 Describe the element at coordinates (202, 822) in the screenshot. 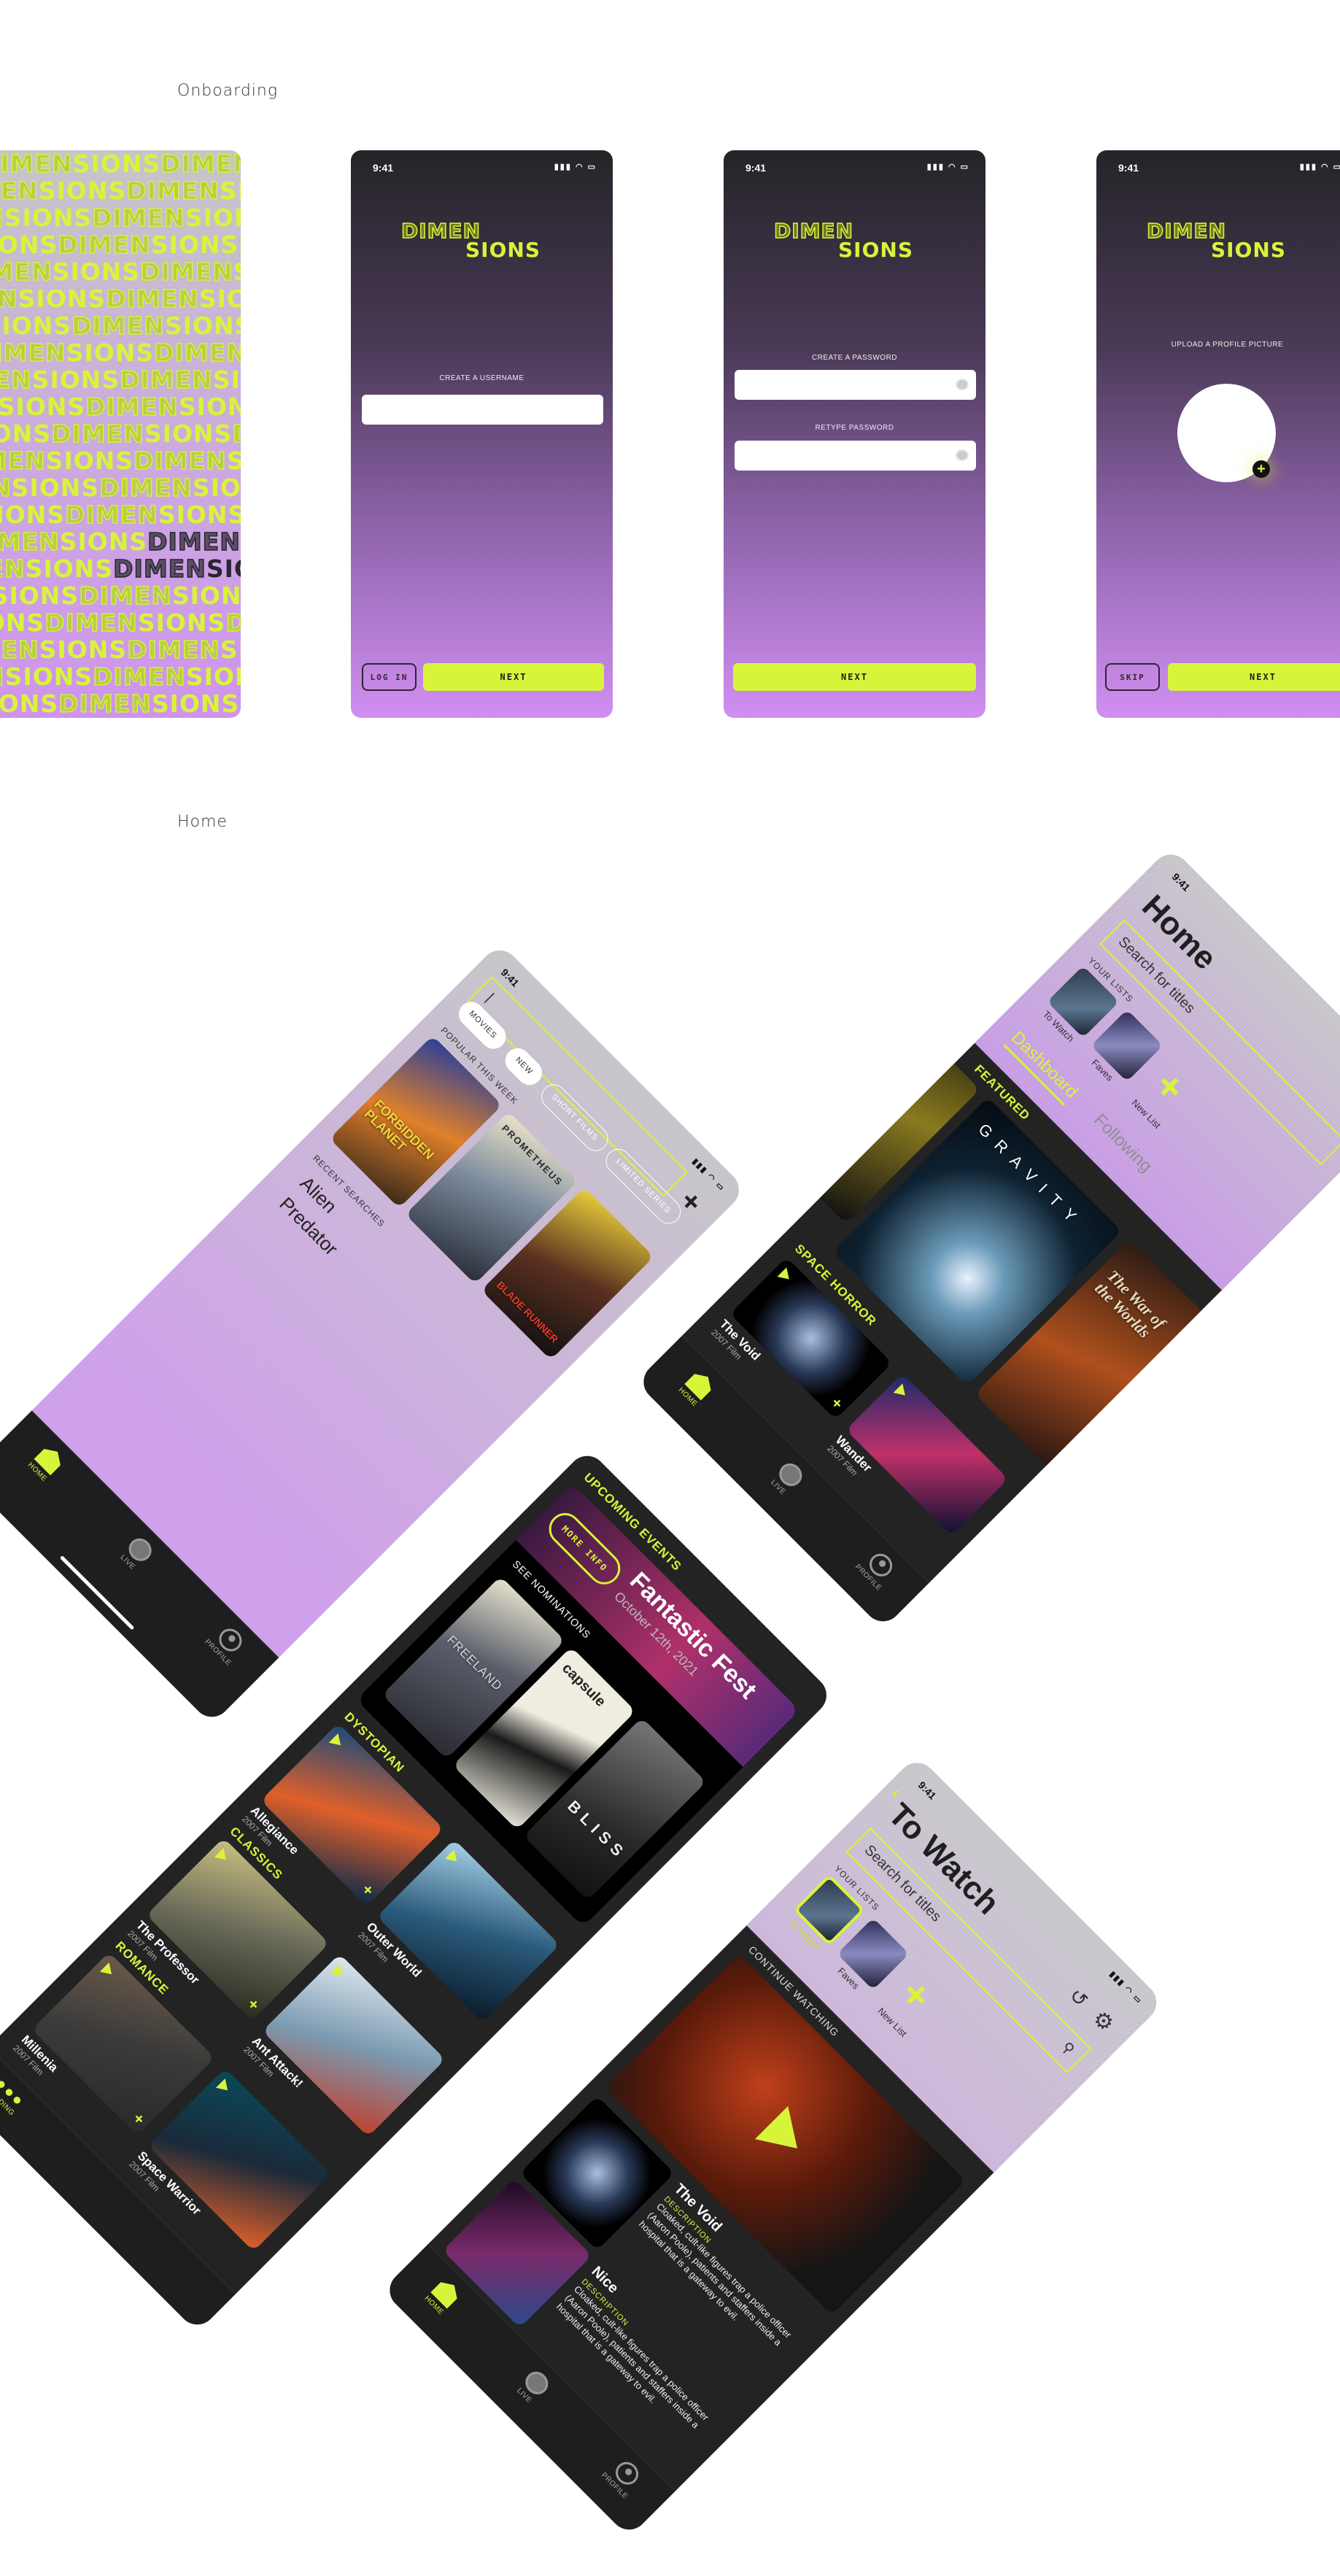

I see `section-title-home: Home` at that location.